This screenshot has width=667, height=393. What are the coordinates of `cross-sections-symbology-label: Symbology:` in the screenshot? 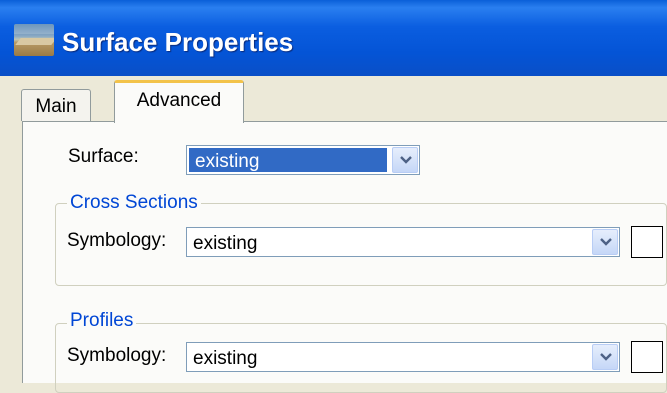 It's located at (117, 240).